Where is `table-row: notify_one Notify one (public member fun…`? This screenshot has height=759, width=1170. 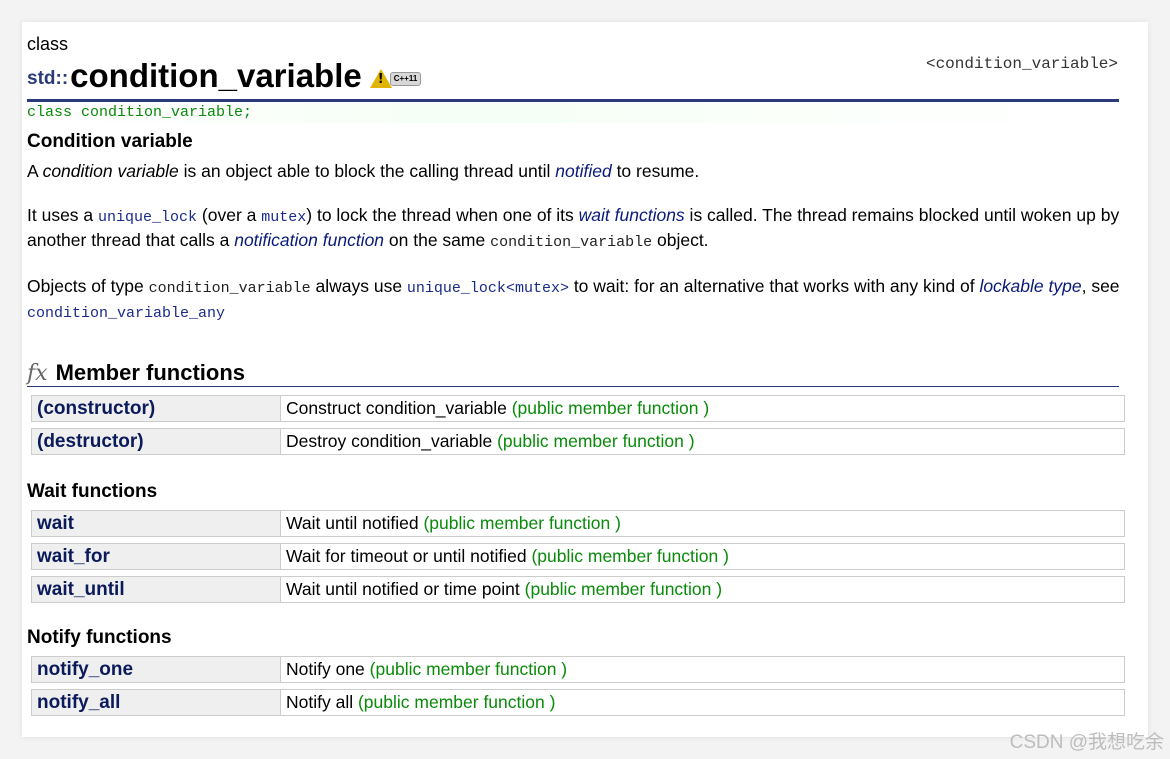 table-row: notify_one Notify one (public member fun… is located at coordinates (578, 669).